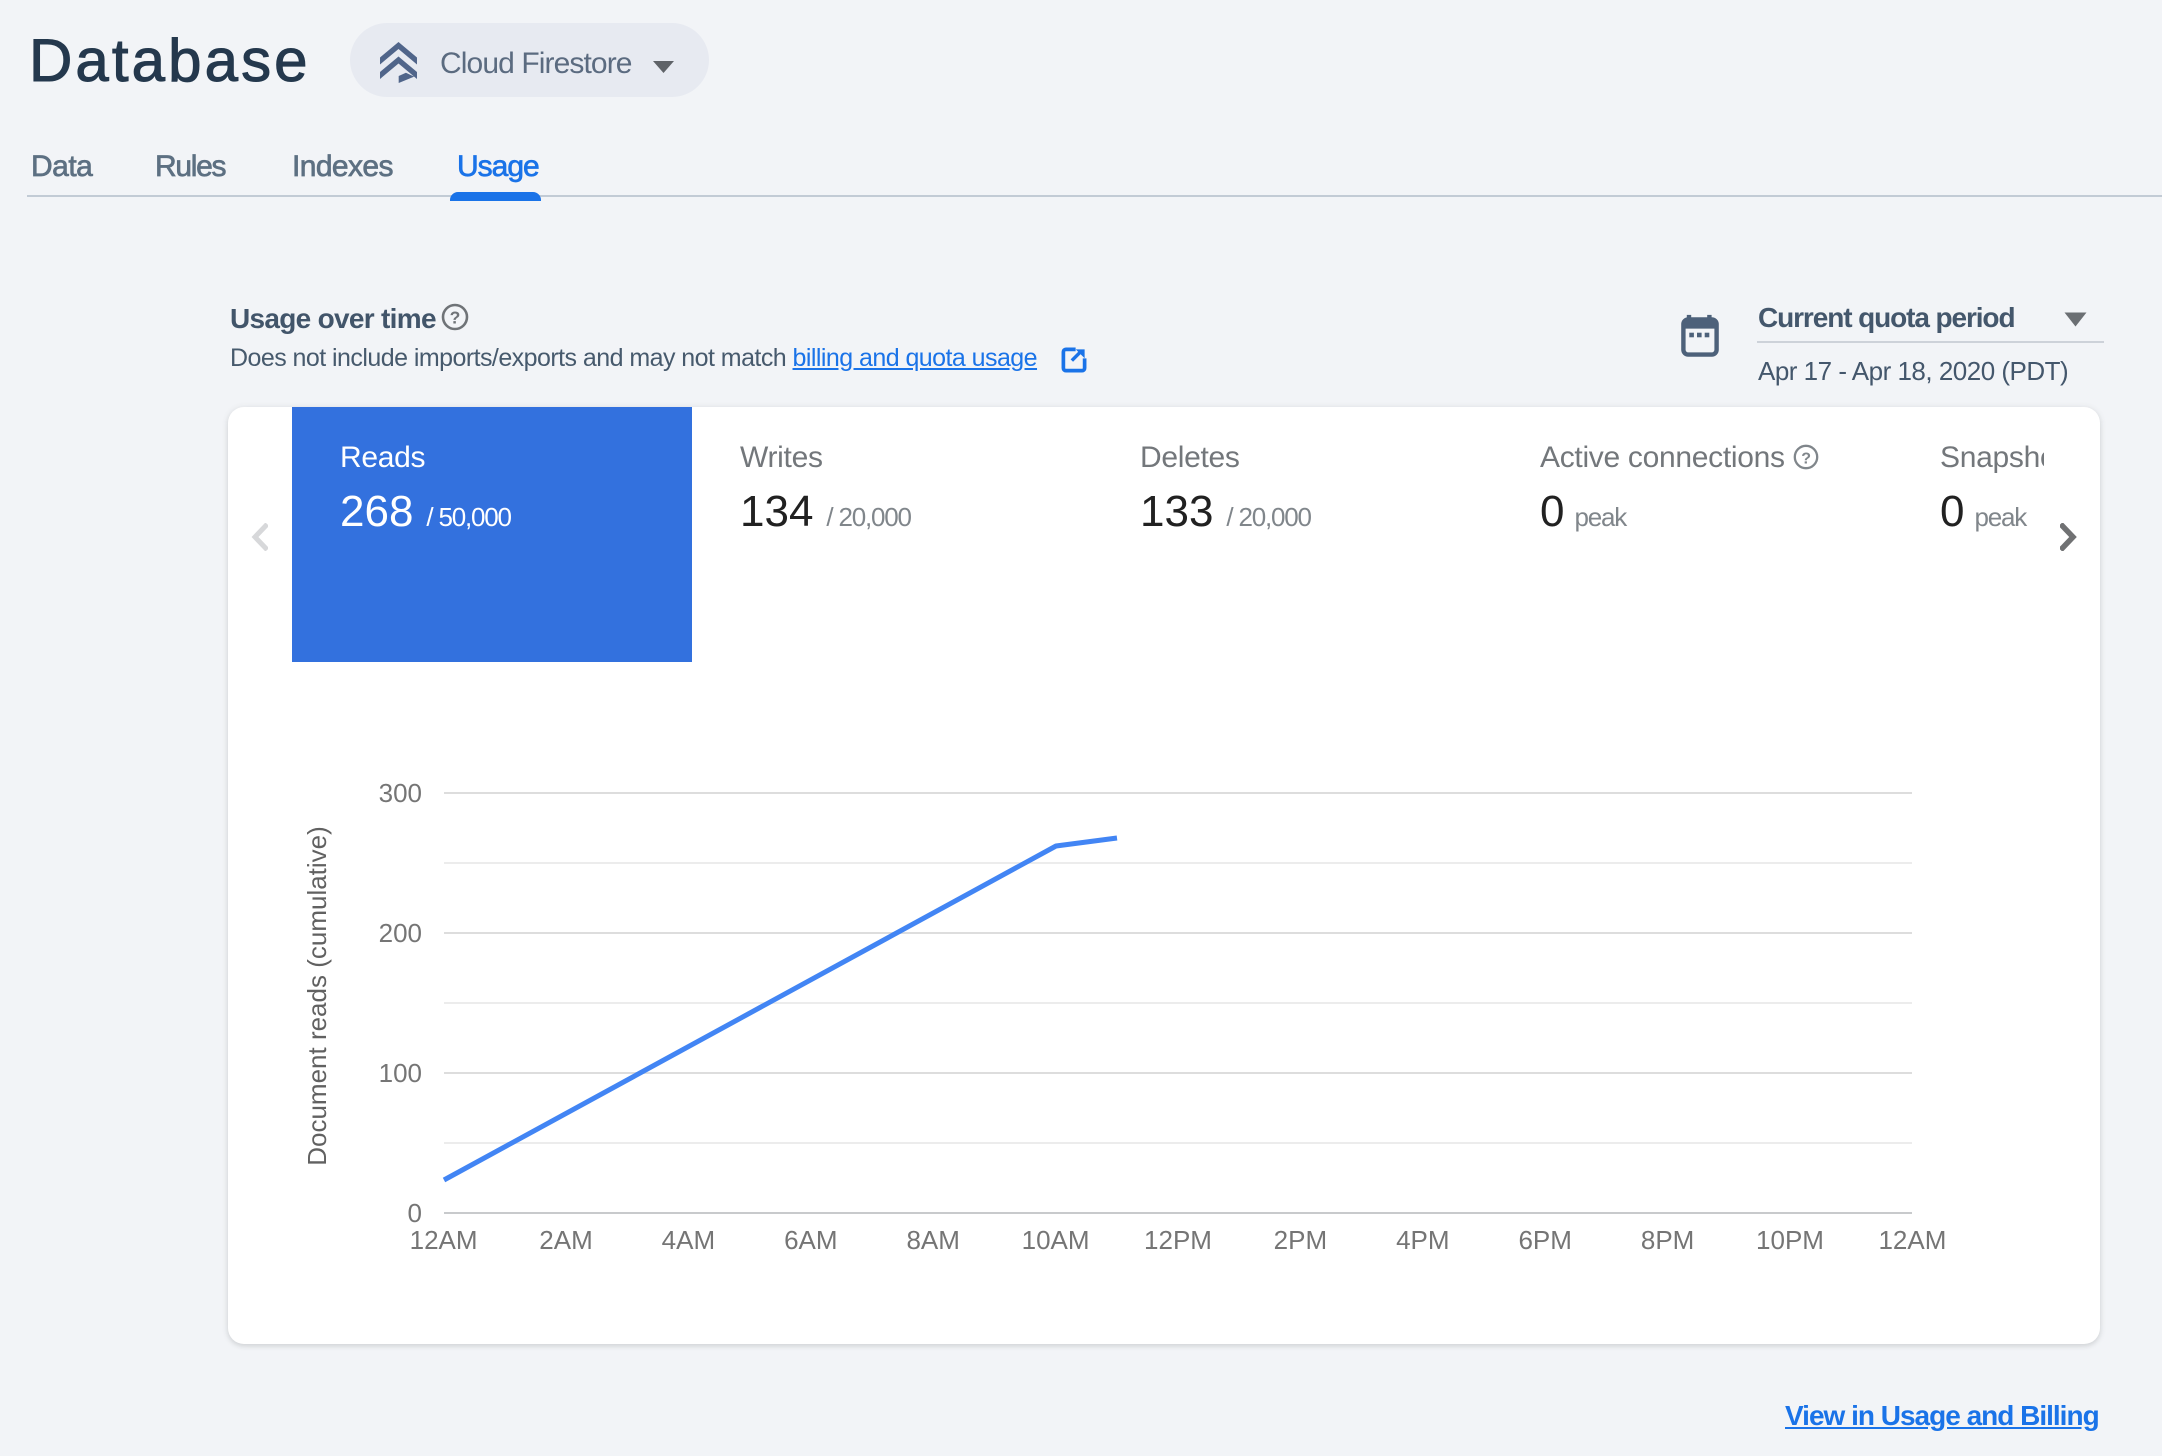 The width and height of the screenshot is (2162, 1456). I want to click on svg-text: 2PM, so click(1300, 1240).